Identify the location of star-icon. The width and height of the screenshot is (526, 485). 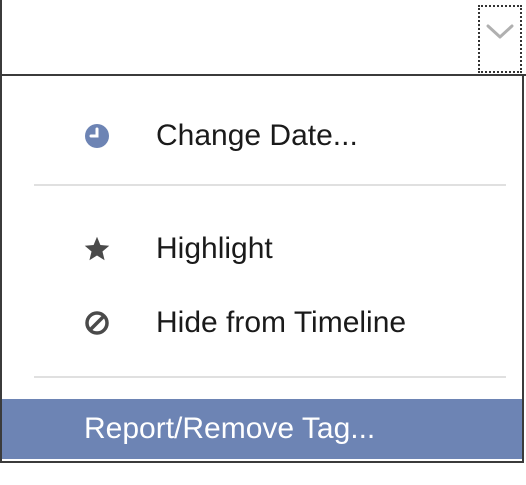
(97, 249).